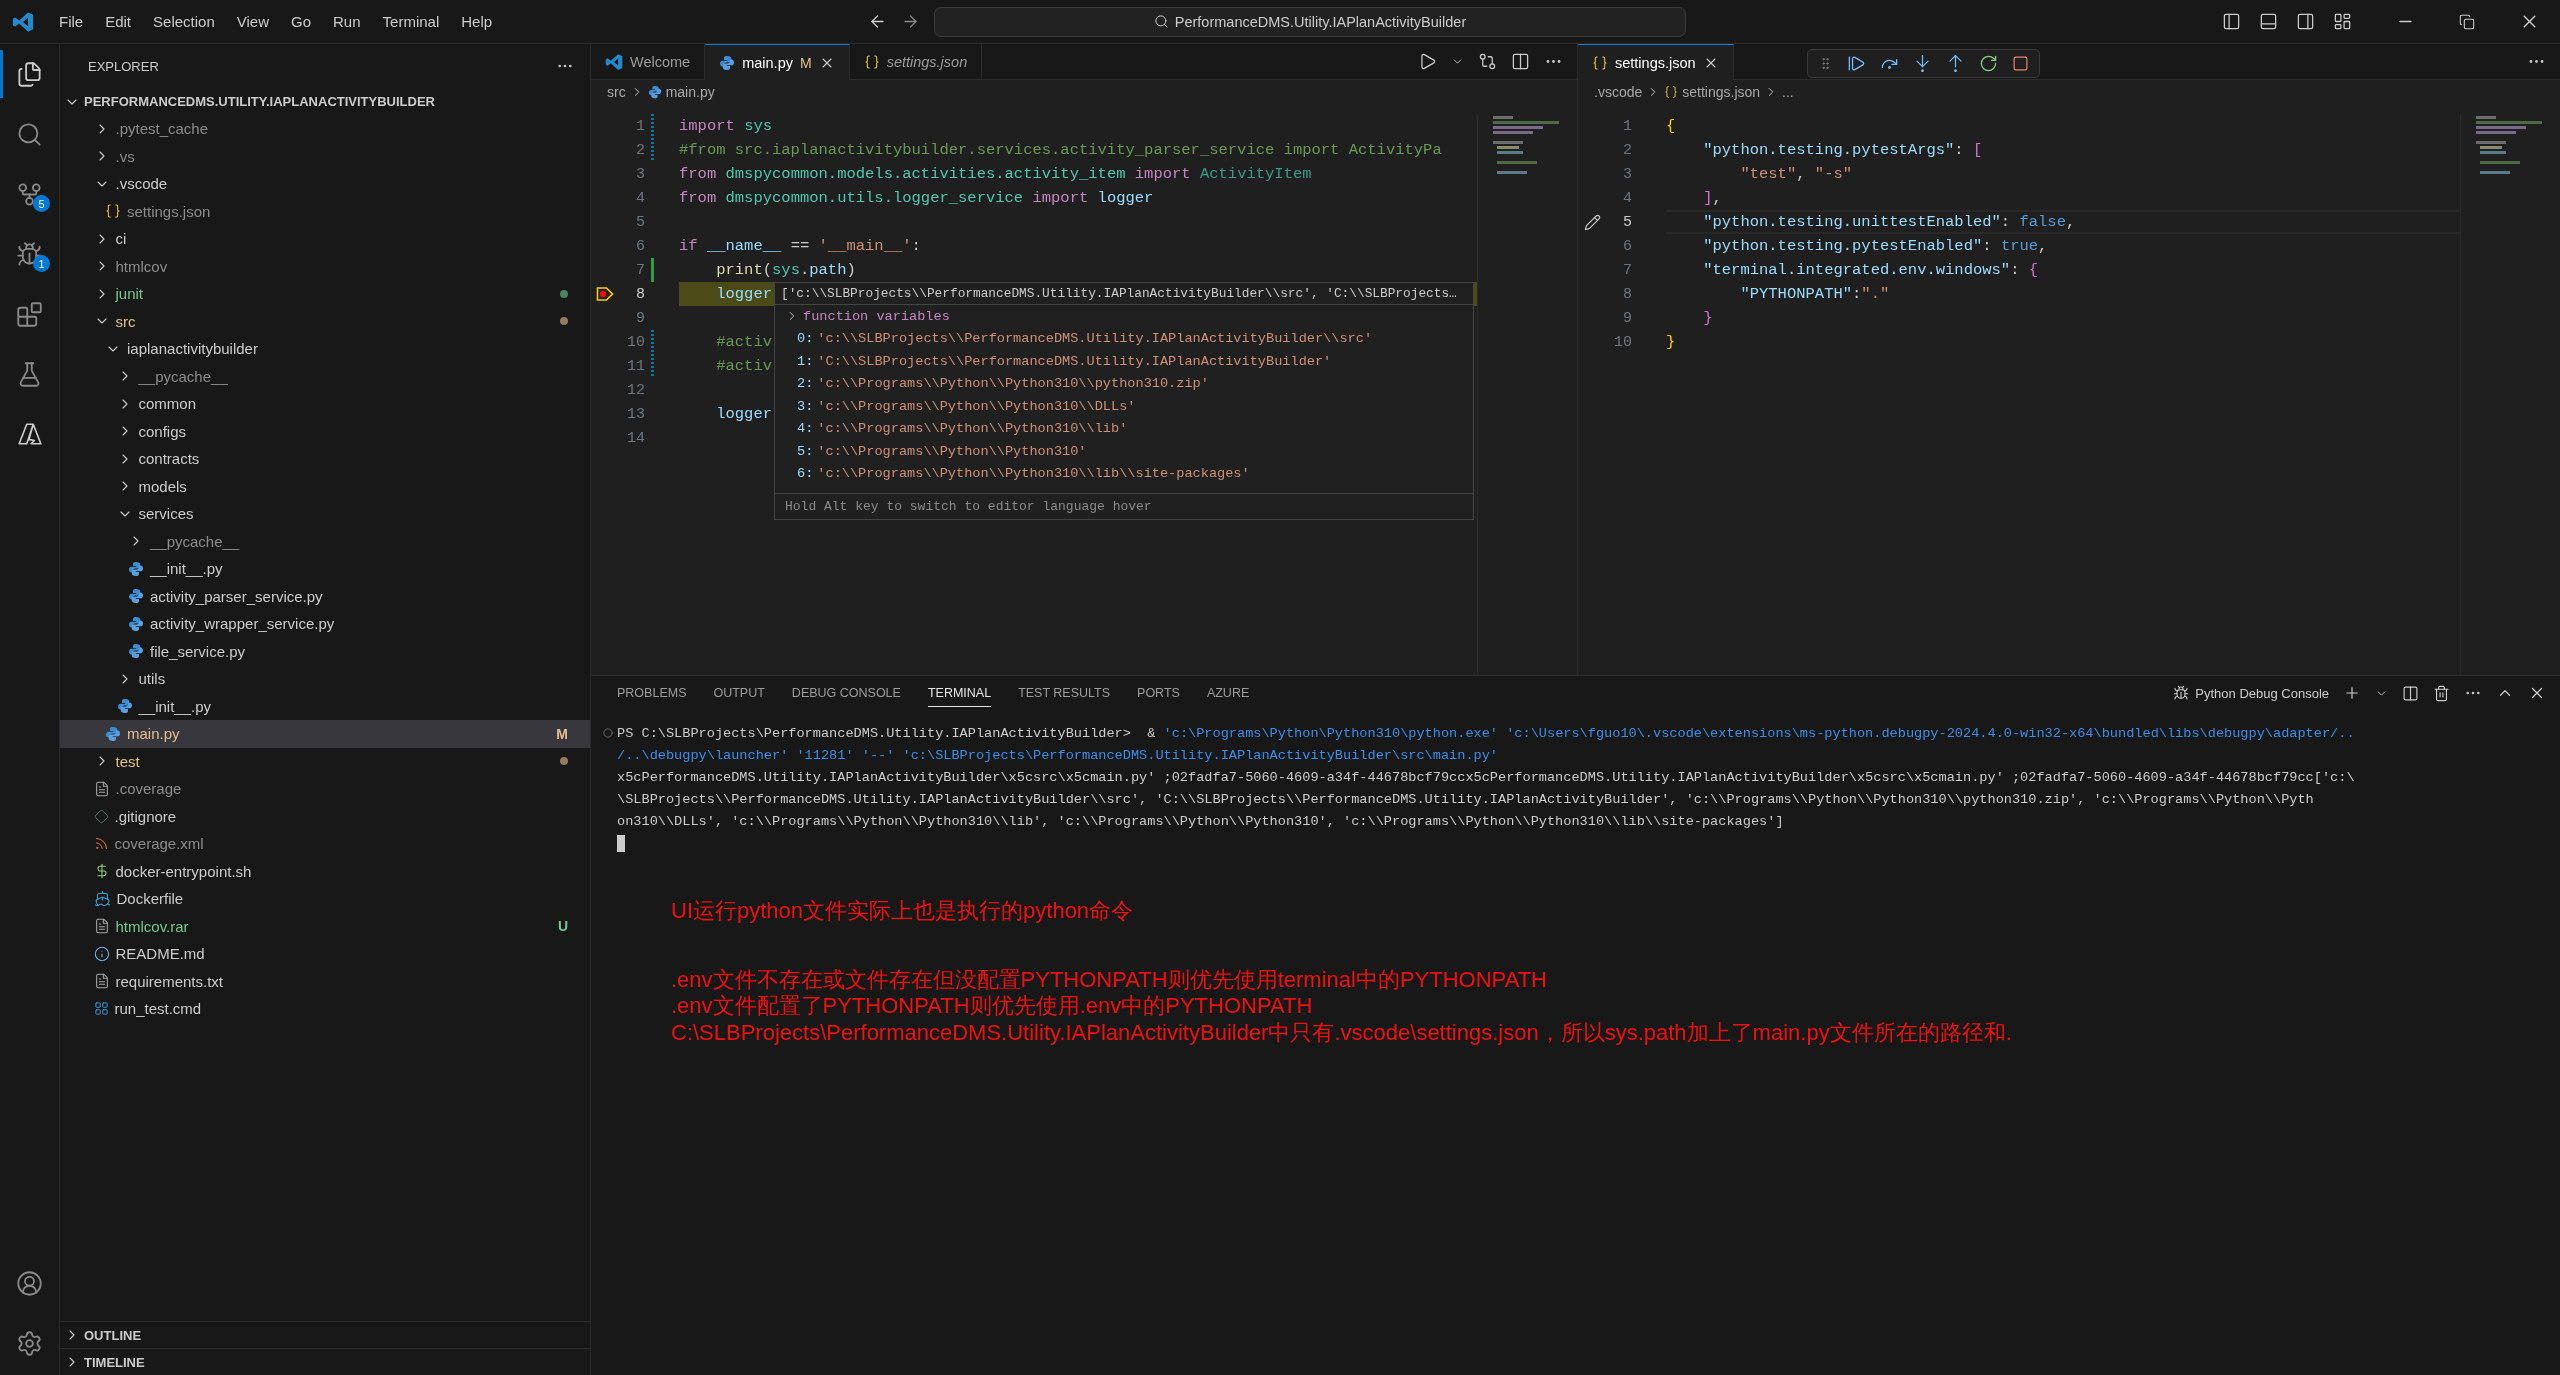 The height and width of the screenshot is (1375, 2560). What do you see at coordinates (118, 21) in the screenshot?
I see `menu-item: Edit` at bounding box center [118, 21].